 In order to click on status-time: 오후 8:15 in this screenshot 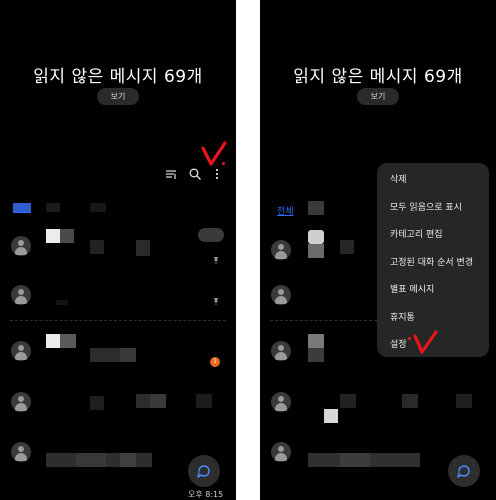, I will do `click(206, 494)`.